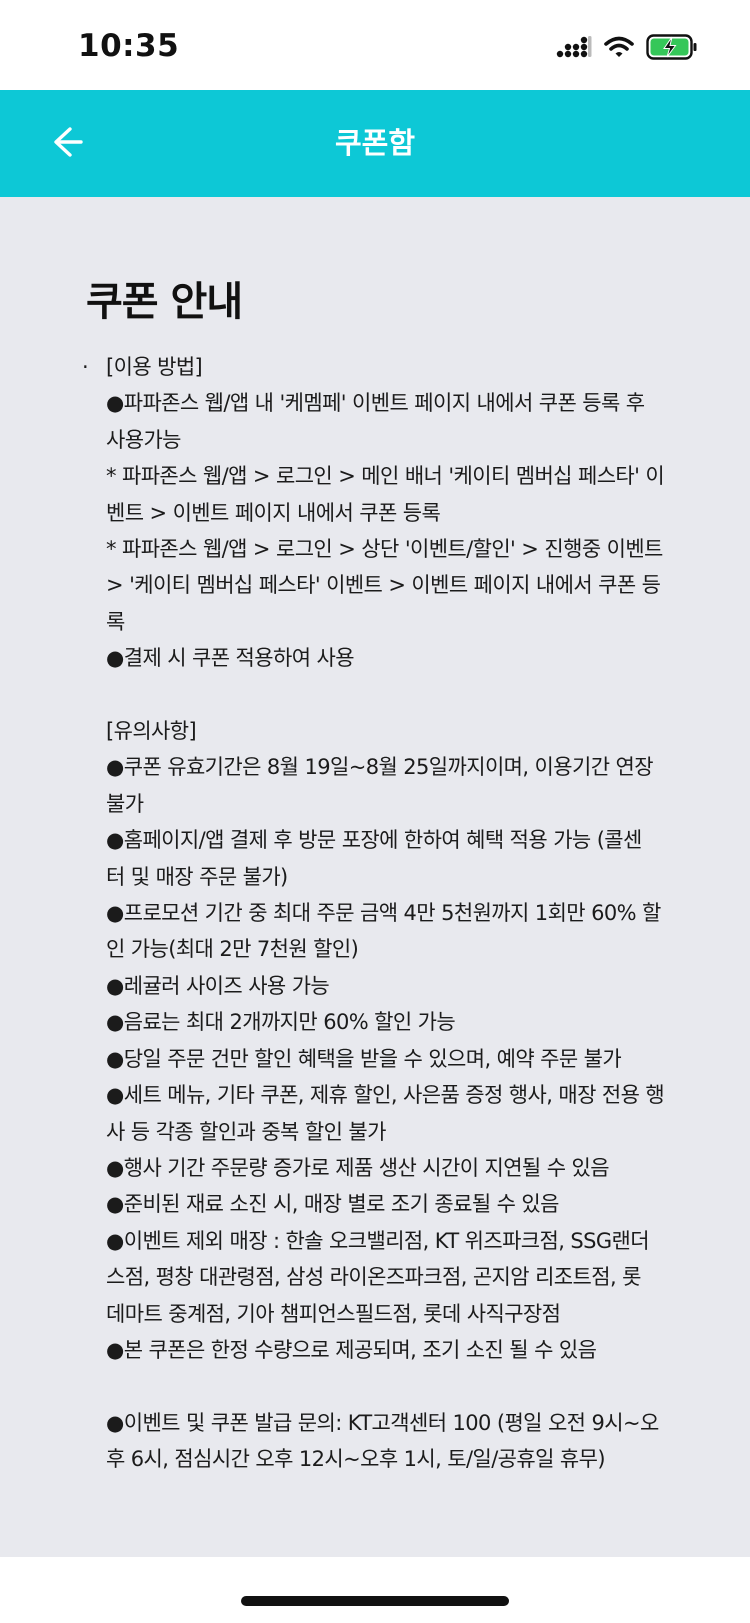  What do you see at coordinates (374, 840) in the screenshot?
I see `notice-line: ●홈페이지/앱 결제 후 방문 포장에 한하여 혜택 적용 가능 (콜센` at bounding box center [374, 840].